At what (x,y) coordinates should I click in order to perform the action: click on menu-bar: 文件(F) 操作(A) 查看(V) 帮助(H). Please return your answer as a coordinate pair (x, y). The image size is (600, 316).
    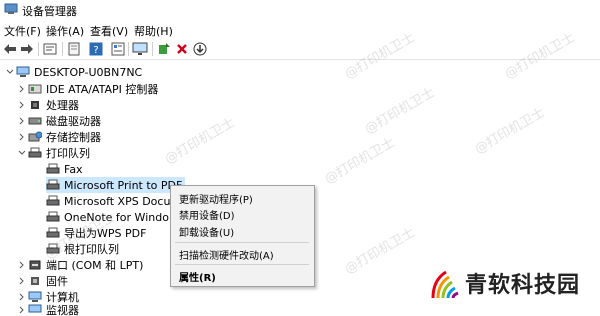
    Looking at the image, I should click on (300, 29).